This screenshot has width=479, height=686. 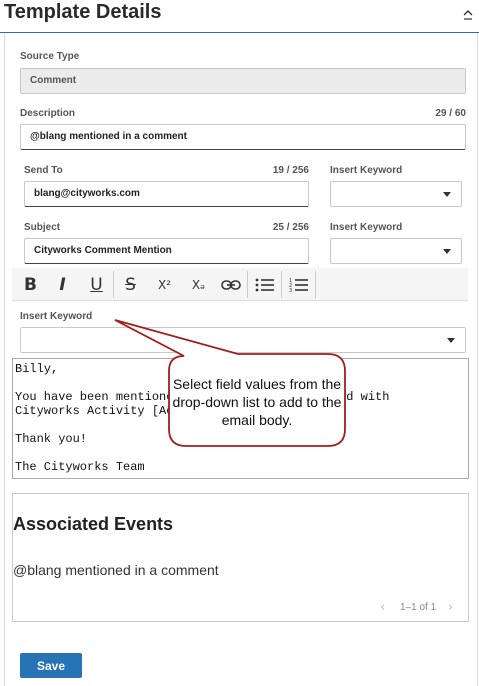 I want to click on strikethrough-button: S, so click(x=130, y=284).